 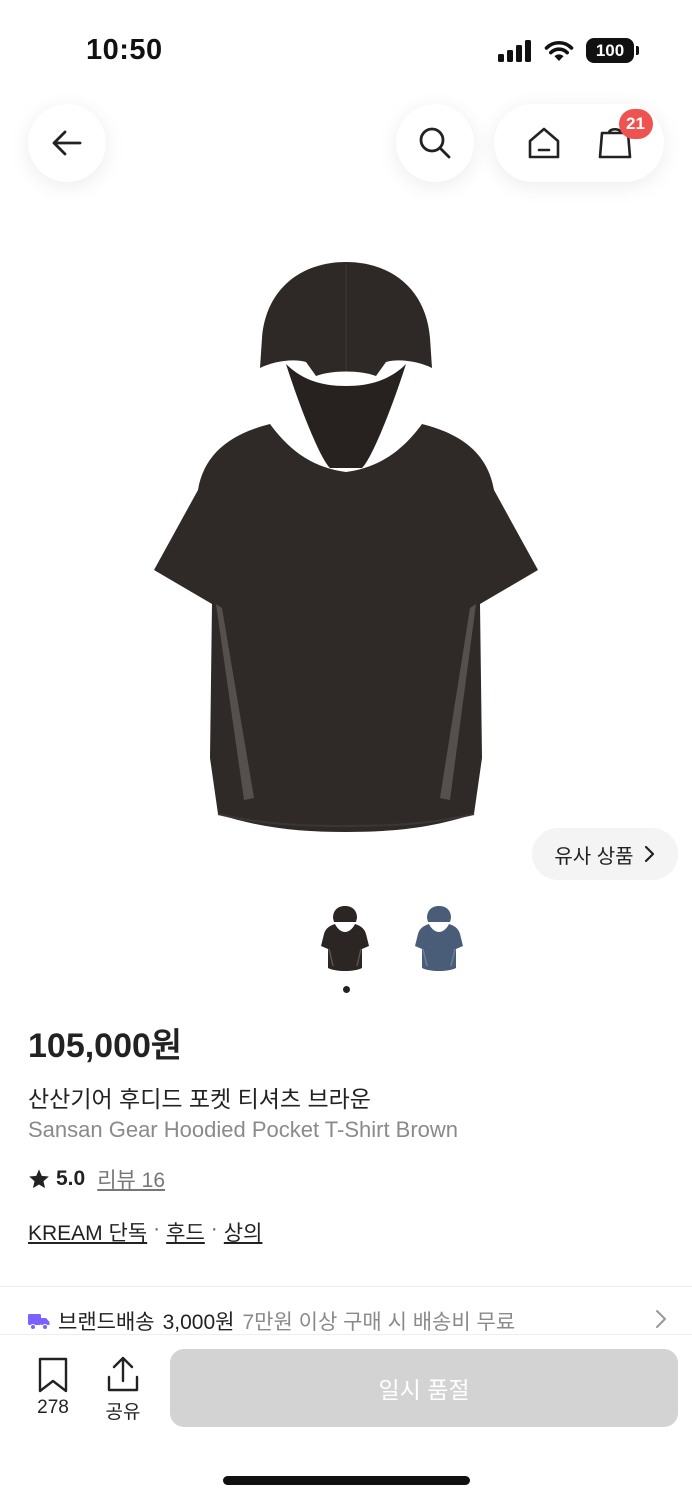 What do you see at coordinates (198, 1322) in the screenshot?
I see `delivery-fee: 3,000원` at bounding box center [198, 1322].